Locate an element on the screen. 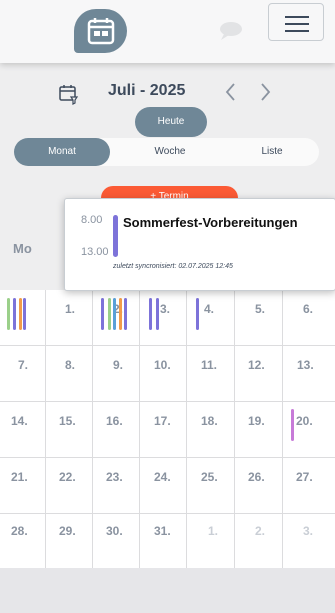 This screenshot has width=335, height=613. today-button: Heute is located at coordinates (171, 122).